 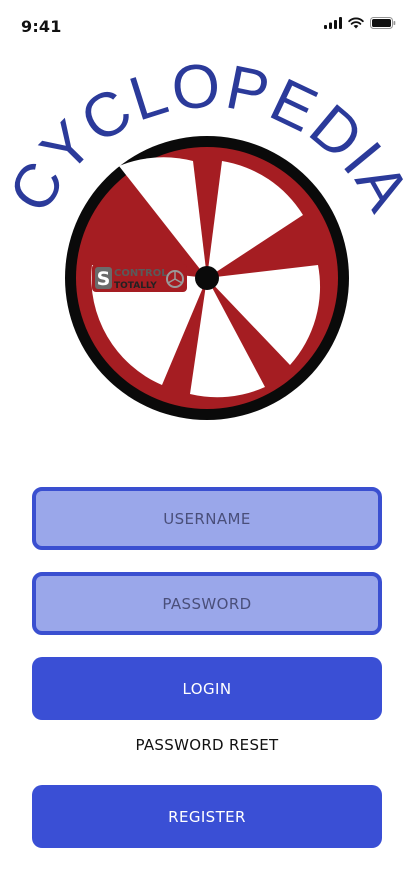 What do you see at coordinates (207, 745) in the screenshot?
I see `password-reset-link: PASSWORD RESET` at bounding box center [207, 745].